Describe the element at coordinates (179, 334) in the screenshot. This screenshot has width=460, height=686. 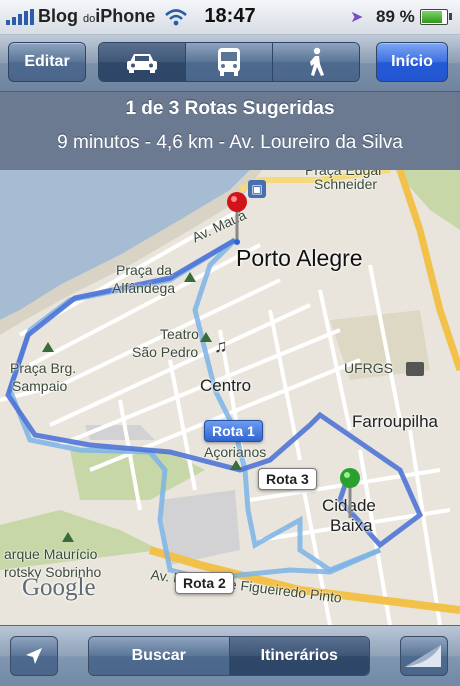
I see `map-label-teatro: Teatro` at that location.